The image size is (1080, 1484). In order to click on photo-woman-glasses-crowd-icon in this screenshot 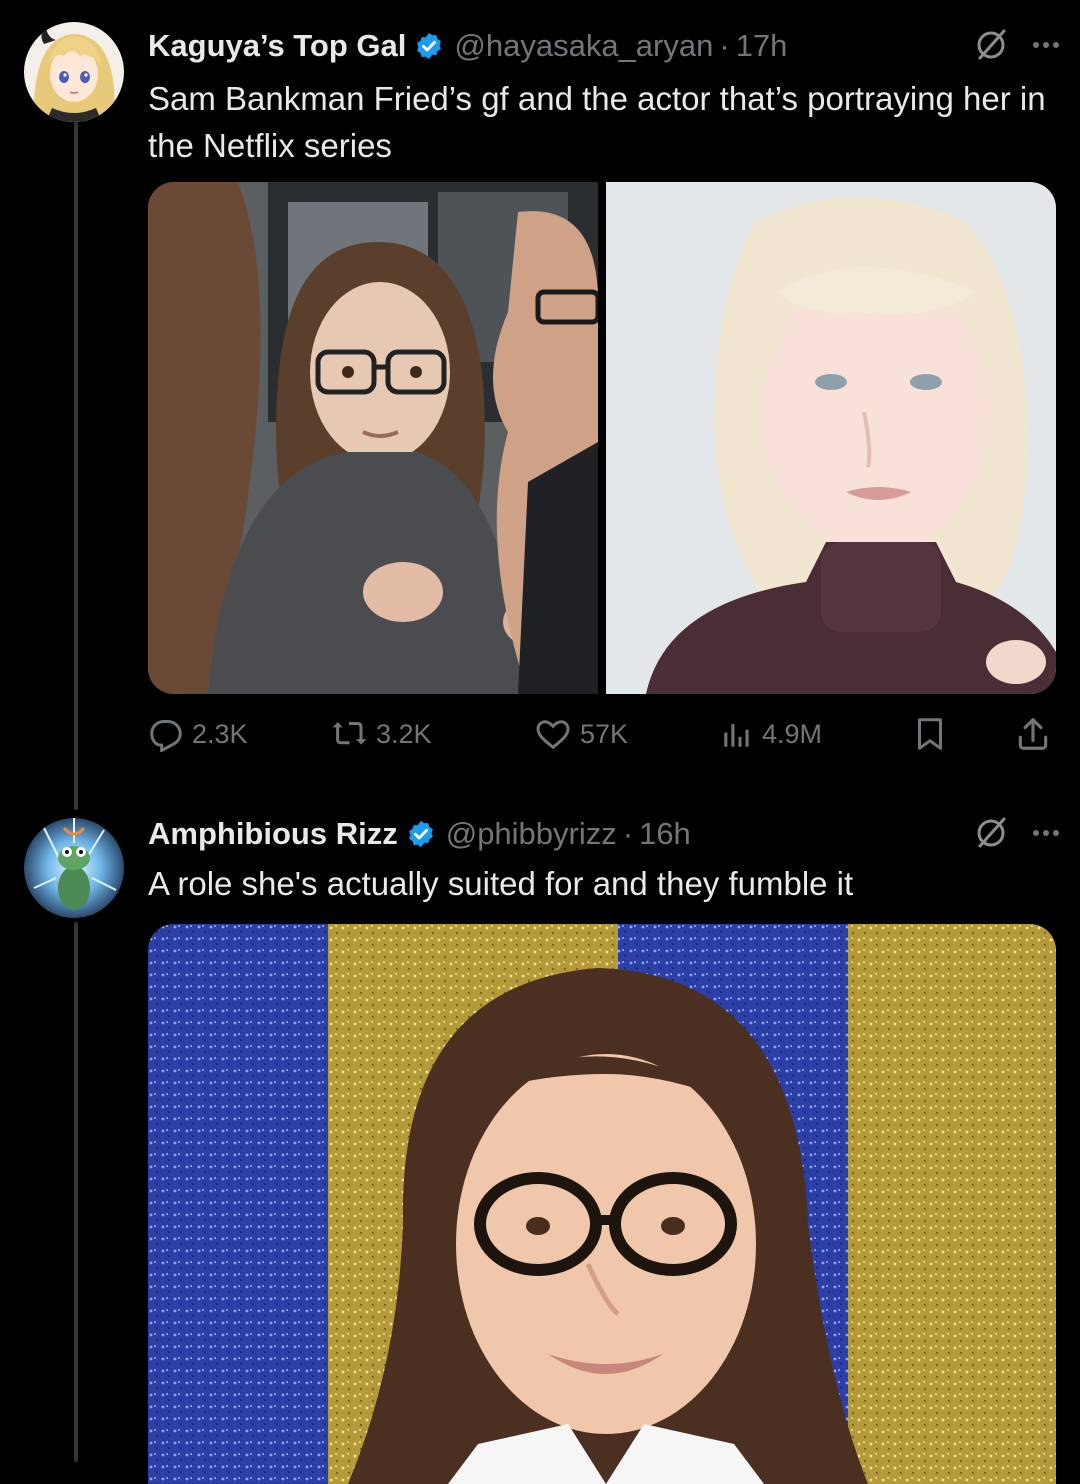, I will do `click(373, 438)`.